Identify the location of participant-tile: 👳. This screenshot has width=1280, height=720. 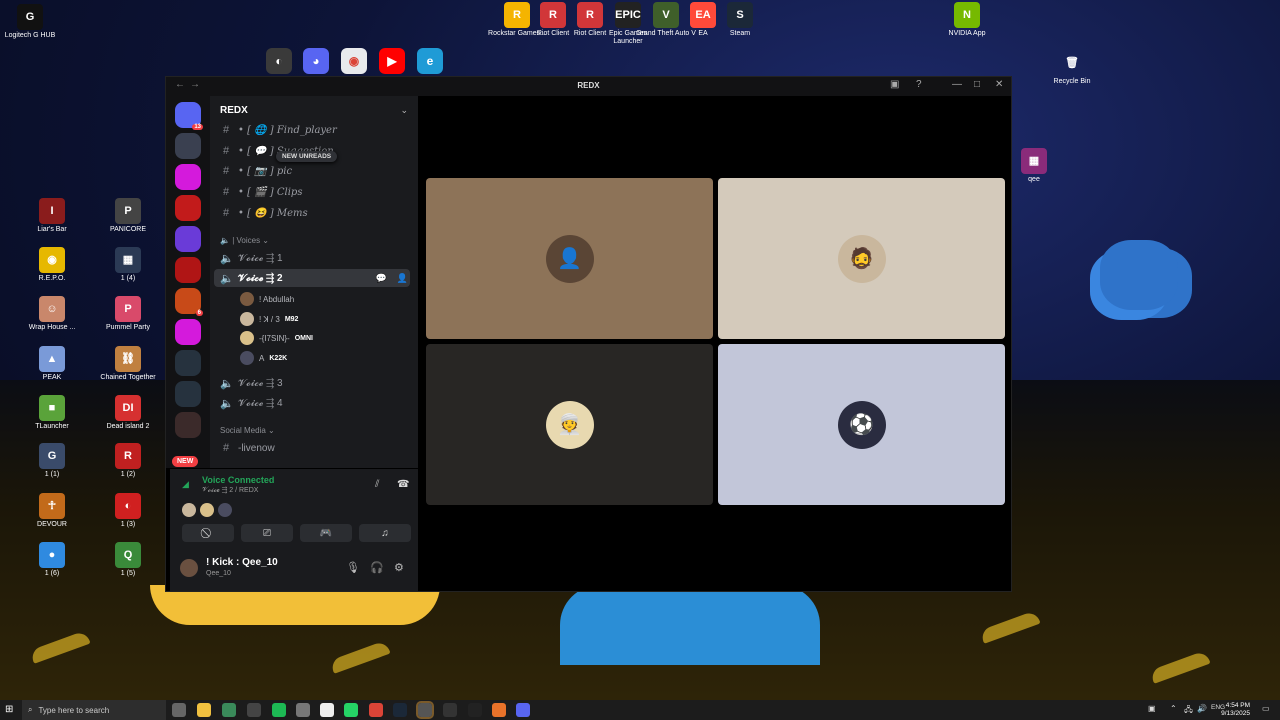
(569, 424).